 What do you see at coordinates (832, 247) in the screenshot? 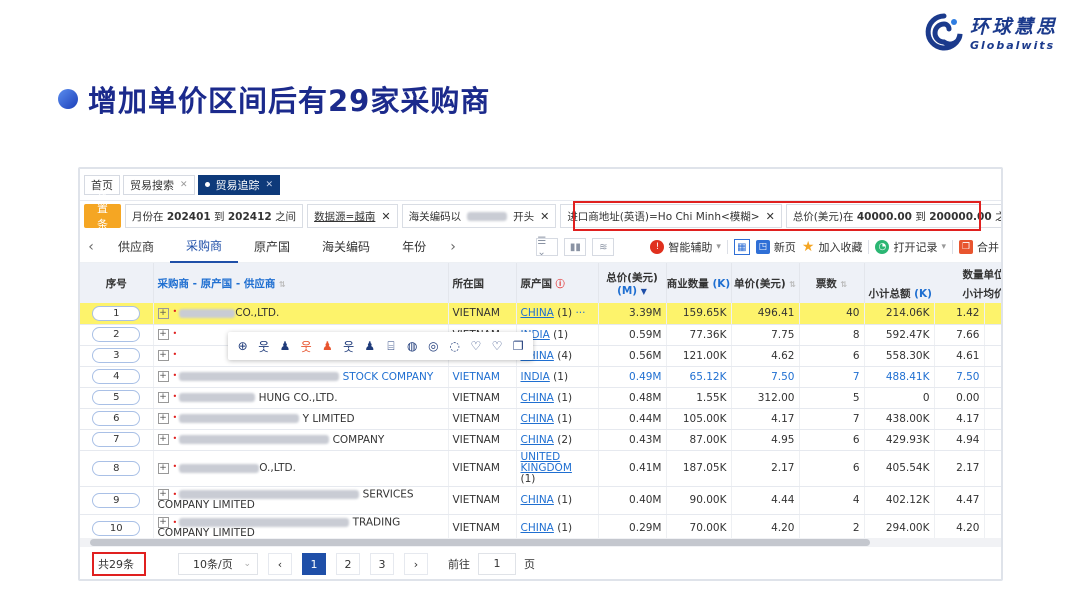
I see `add-favorite-button: ★ 加入收藏` at bounding box center [832, 247].